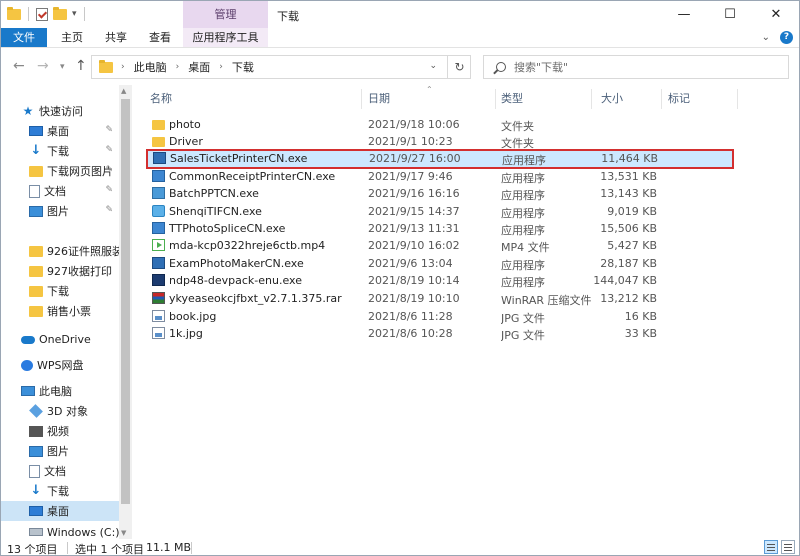 This screenshot has width=800, height=556. Describe the element at coordinates (766, 37) in the screenshot. I see `expand-ribbon-icon: ⌄` at that location.